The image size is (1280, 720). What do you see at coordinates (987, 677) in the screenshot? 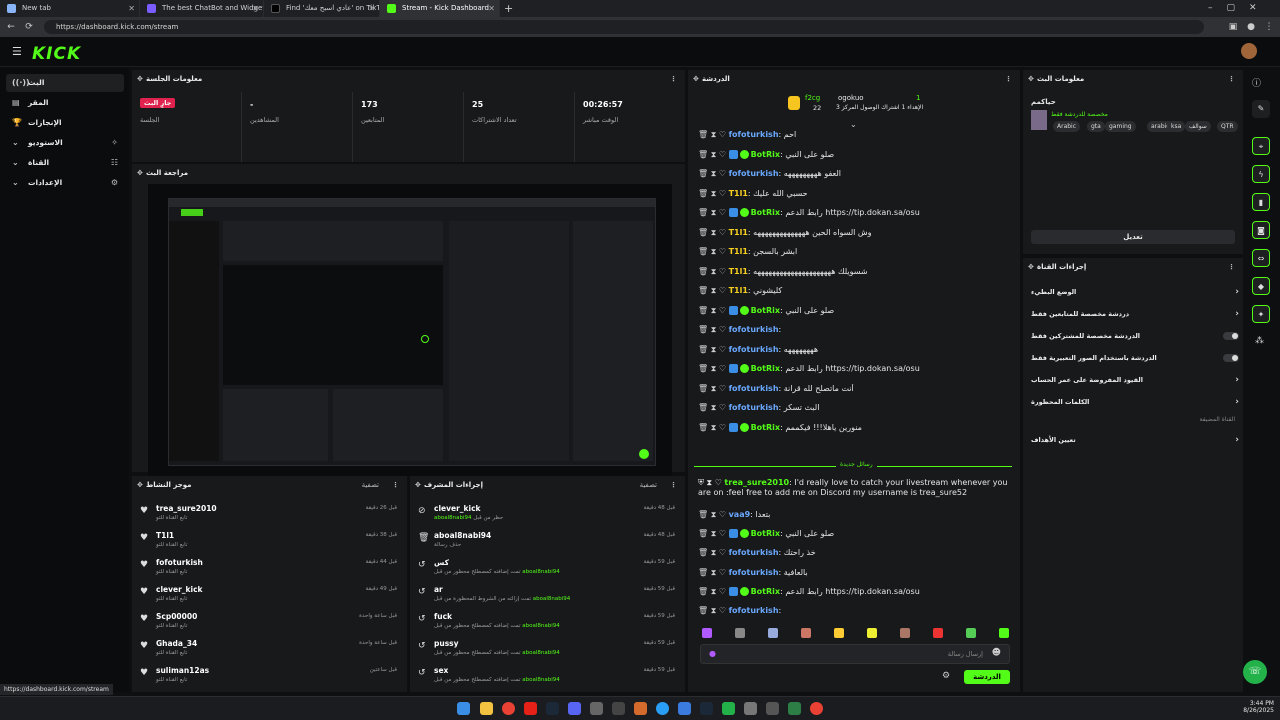
I see `send-chat-button: الدردشة` at bounding box center [987, 677].